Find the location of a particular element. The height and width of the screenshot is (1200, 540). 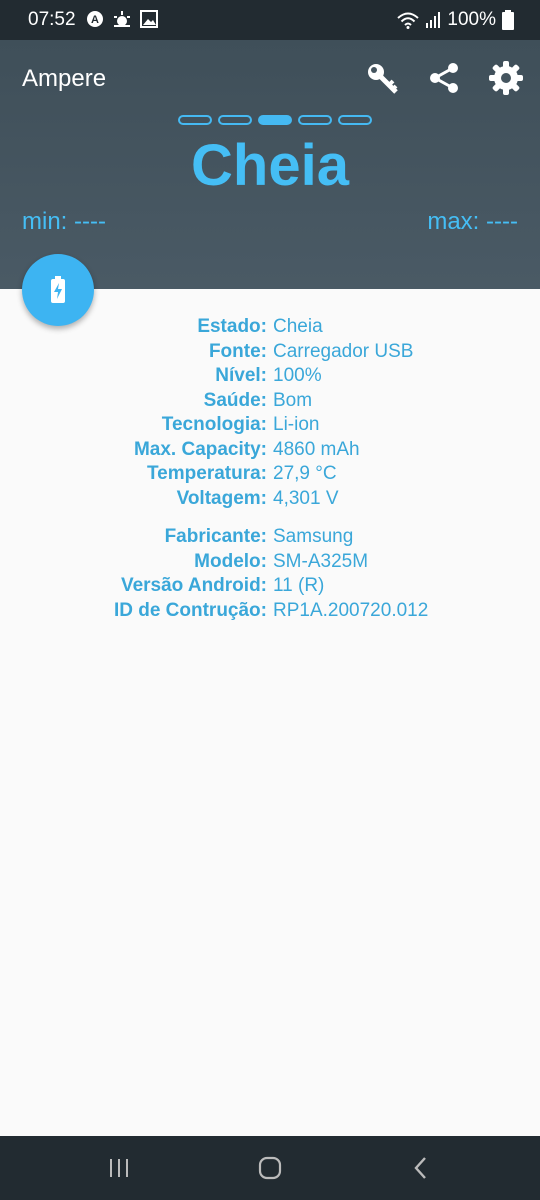

recents-icon is located at coordinates (119, 1168).